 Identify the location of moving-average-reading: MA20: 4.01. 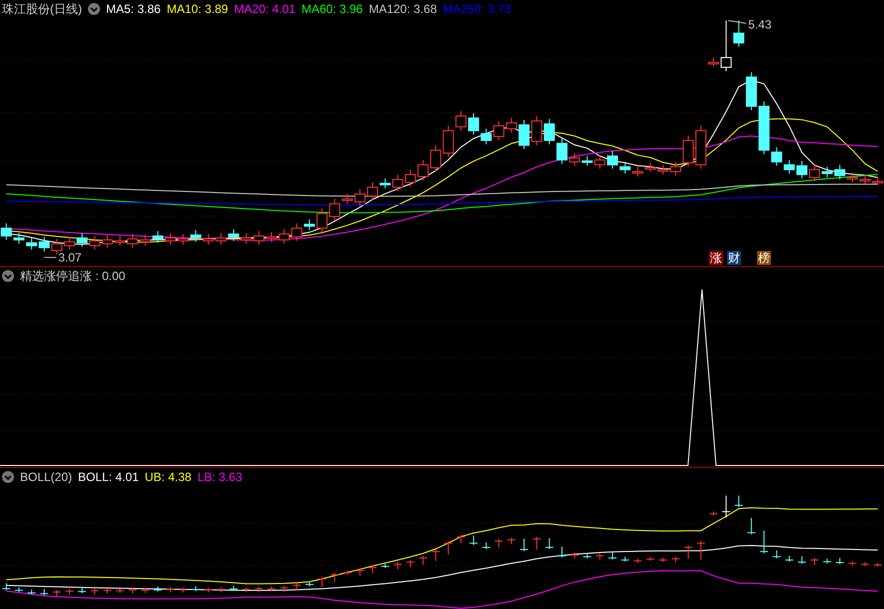
(265, 9).